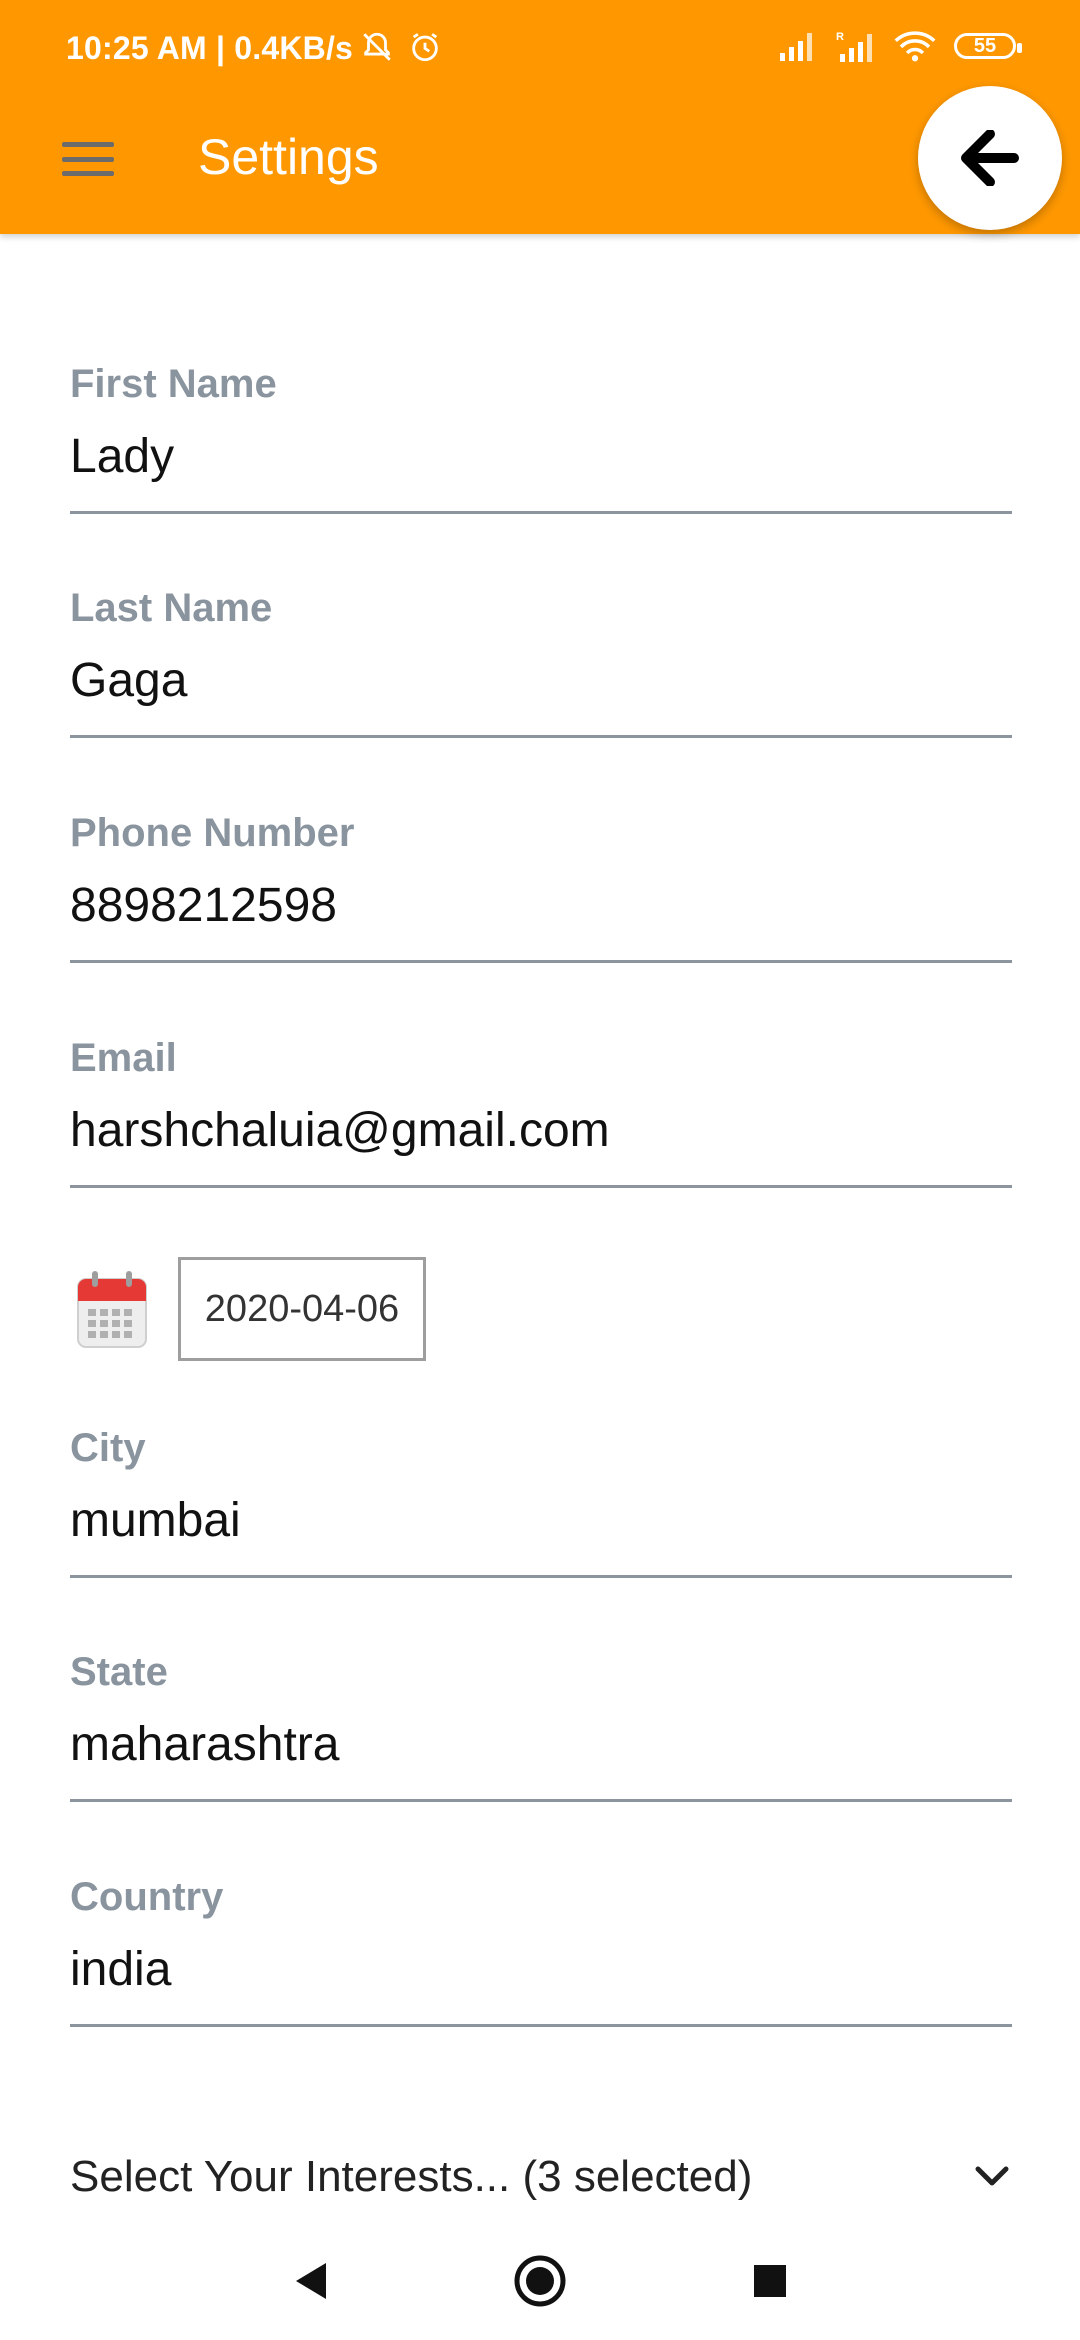 The width and height of the screenshot is (1080, 2340). I want to click on signal-roaming-icon: R, so click(854, 46).